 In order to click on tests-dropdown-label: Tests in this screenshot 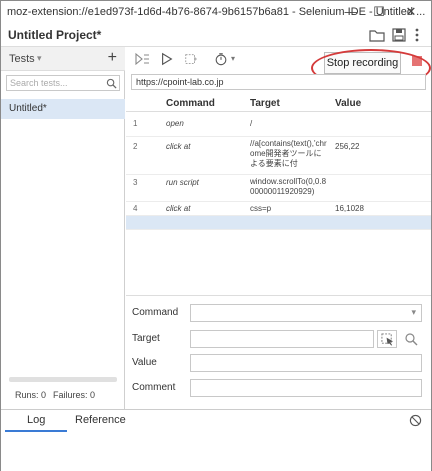, I will do `click(22, 59)`.